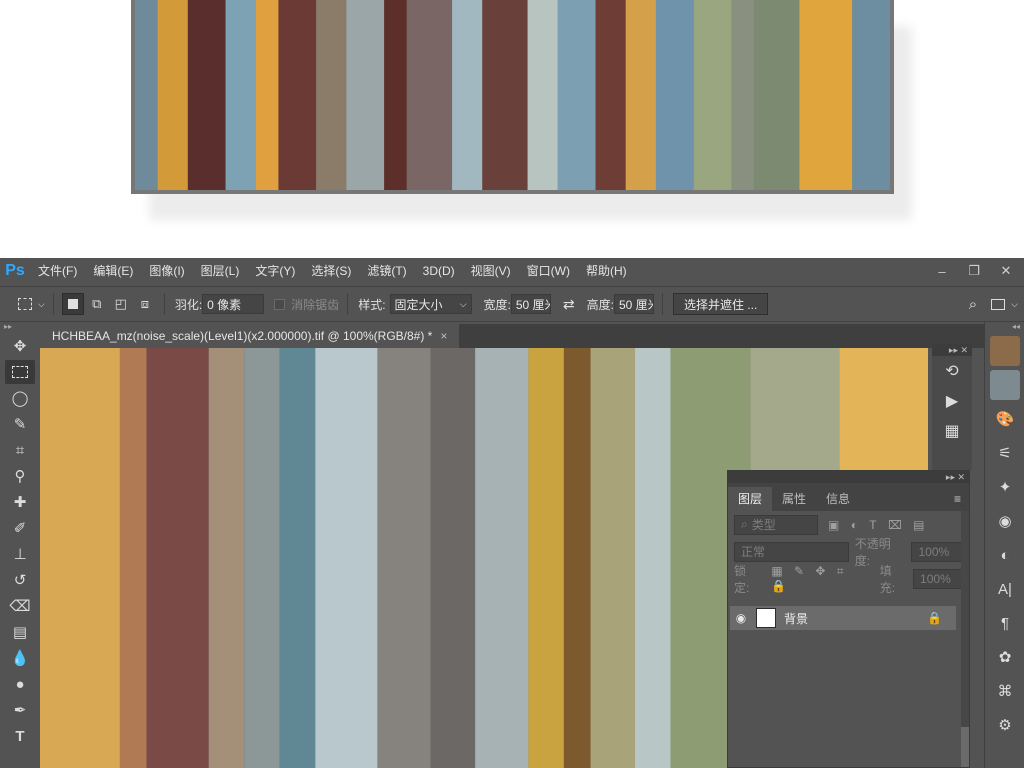 This screenshot has width=1024, height=768. What do you see at coordinates (1005, 623) in the screenshot?
I see `paragraph-icon: ¶` at bounding box center [1005, 623].